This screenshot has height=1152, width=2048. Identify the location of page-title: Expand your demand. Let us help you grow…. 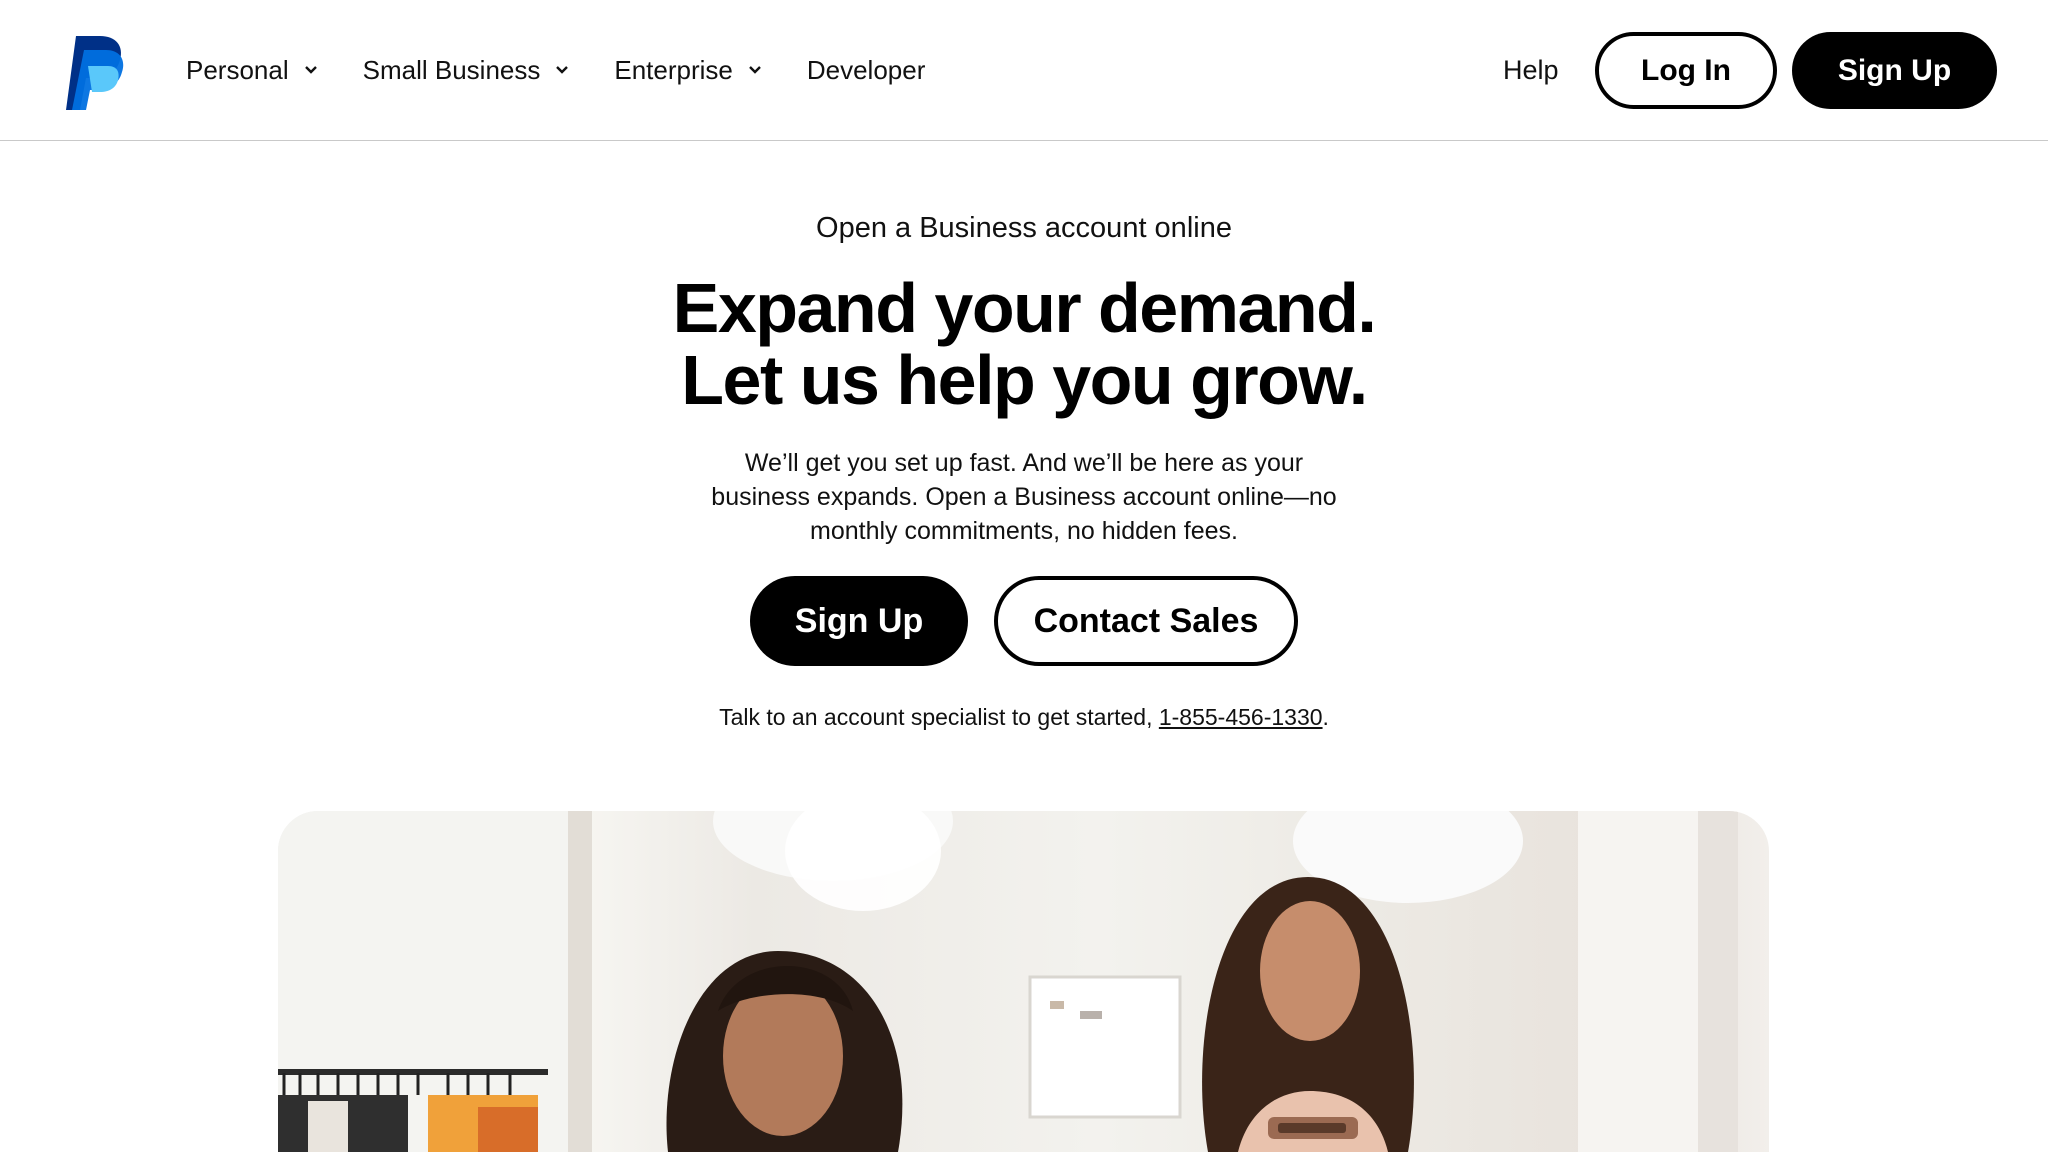
(1024, 344).